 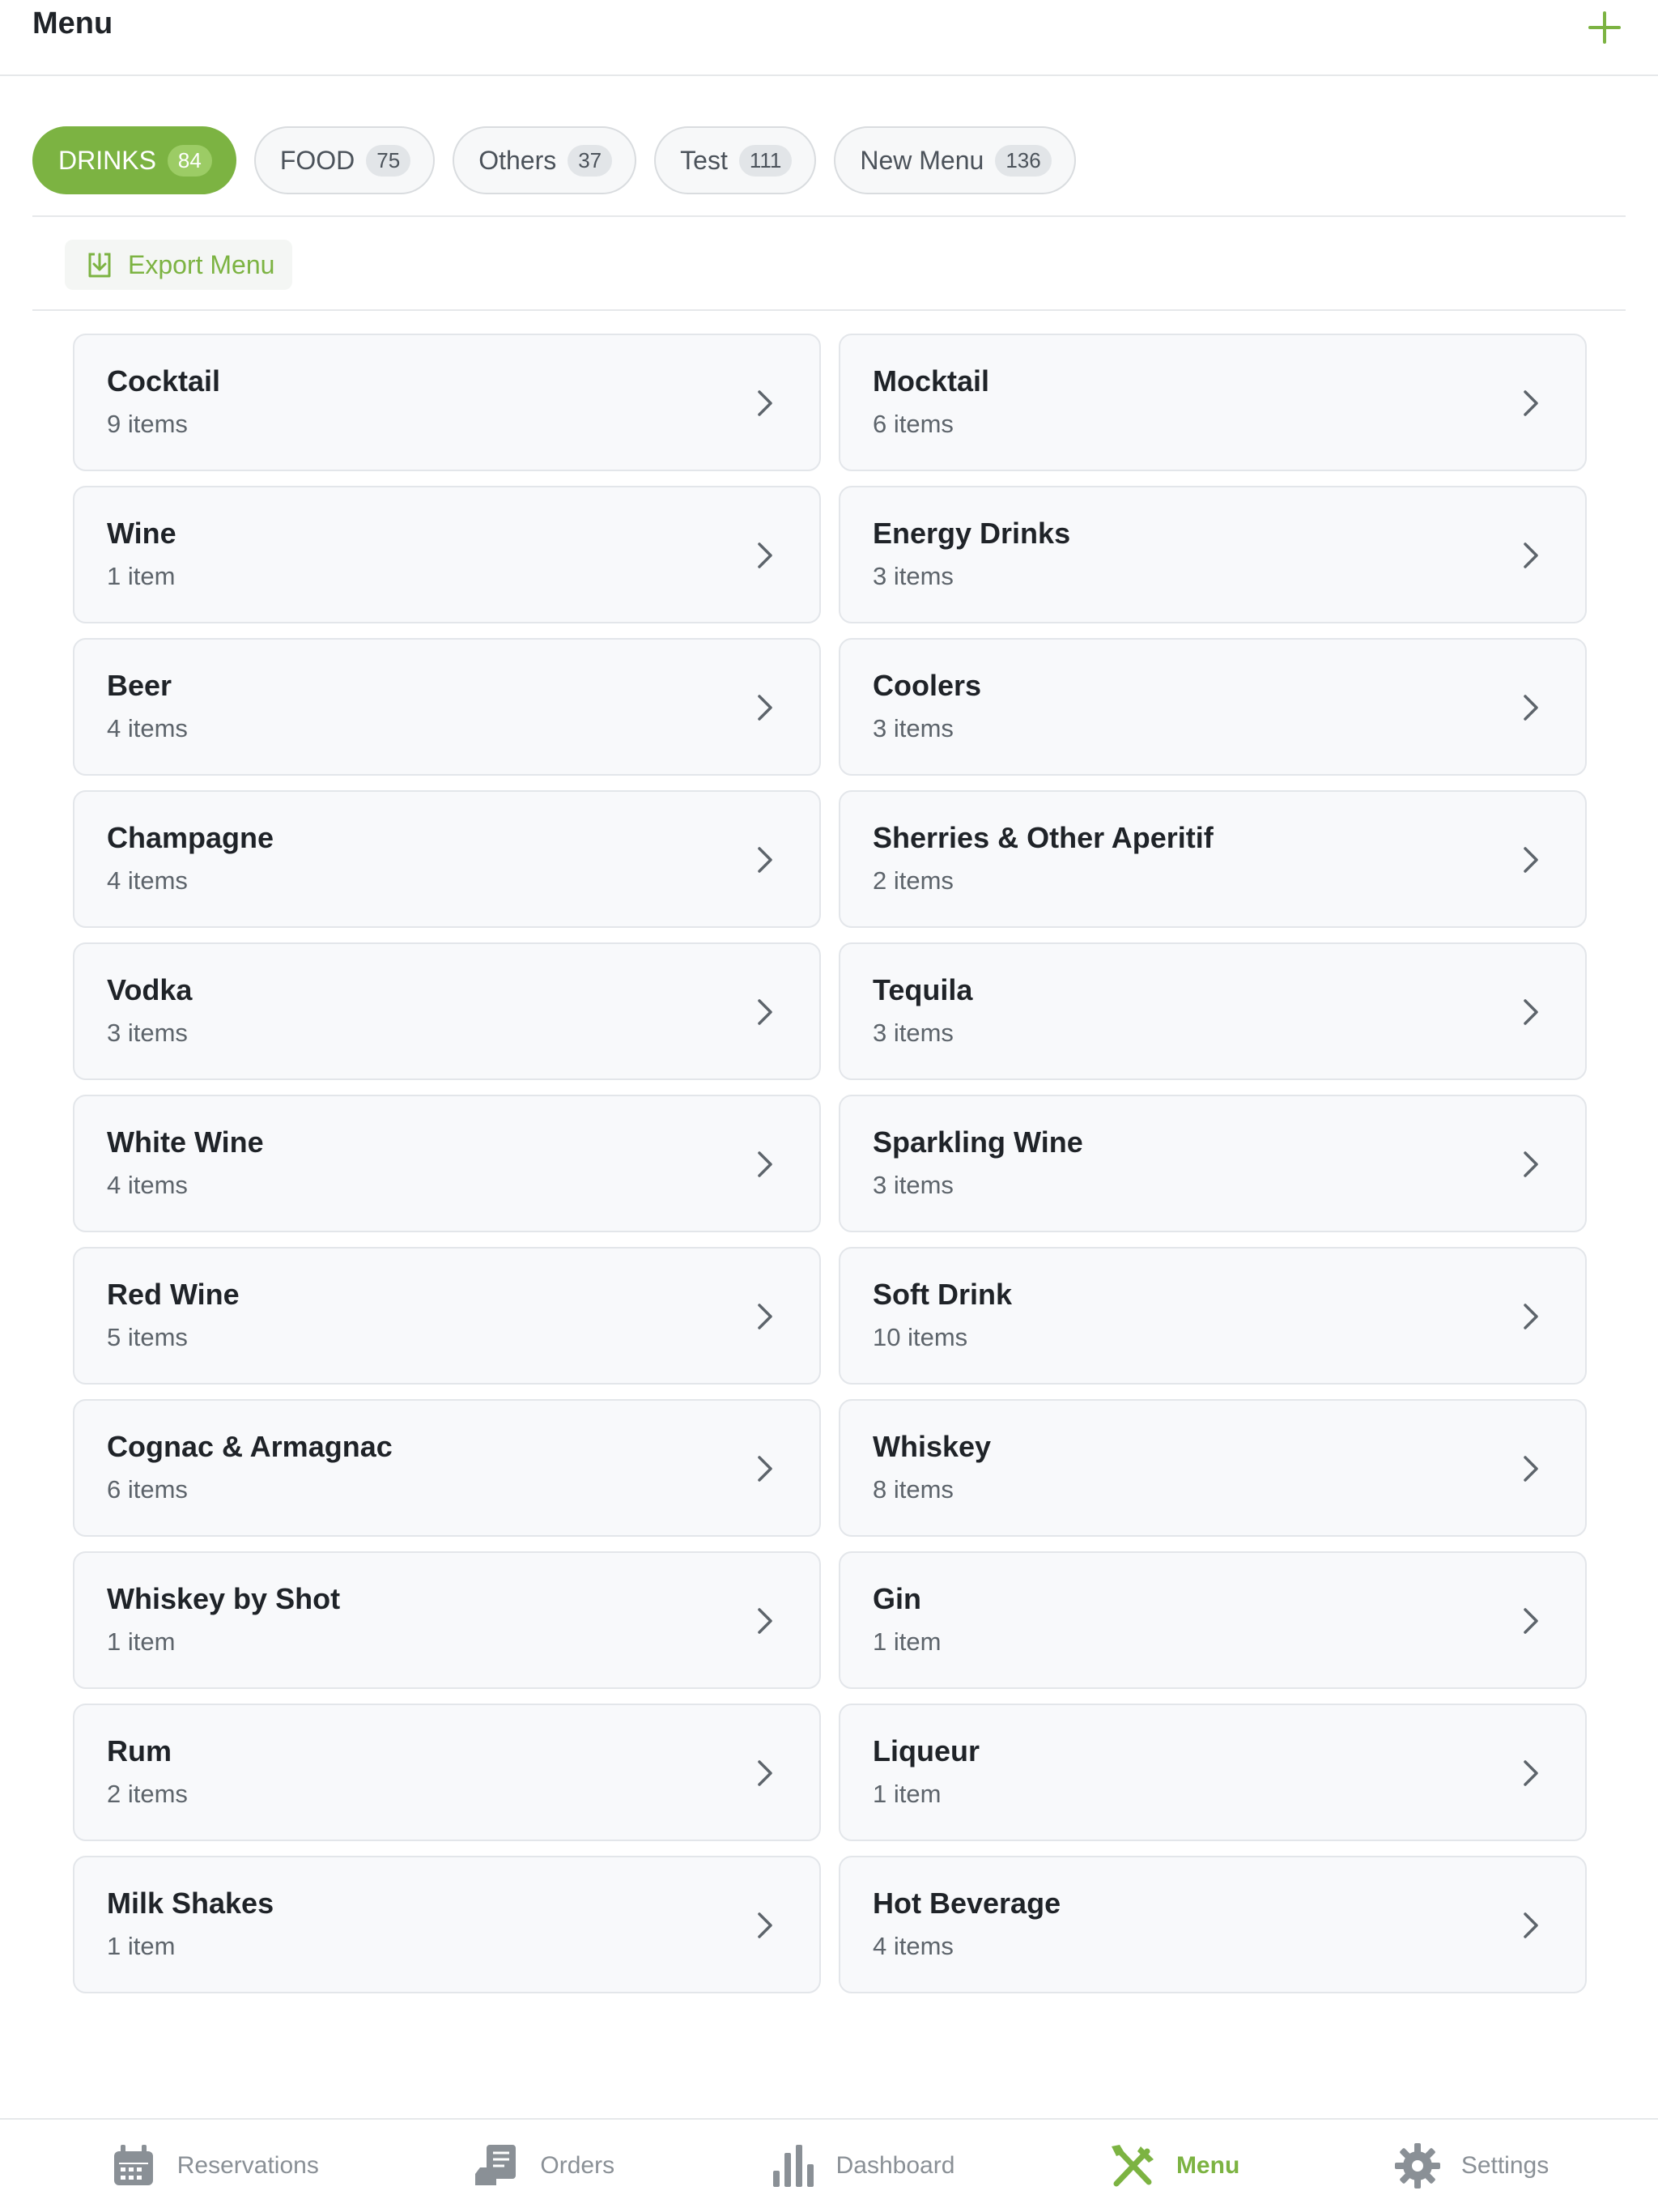 What do you see at coordinates (829, 38) in the screenshot?
I see `top-bar: Menu` at bounding box center [829, 38].